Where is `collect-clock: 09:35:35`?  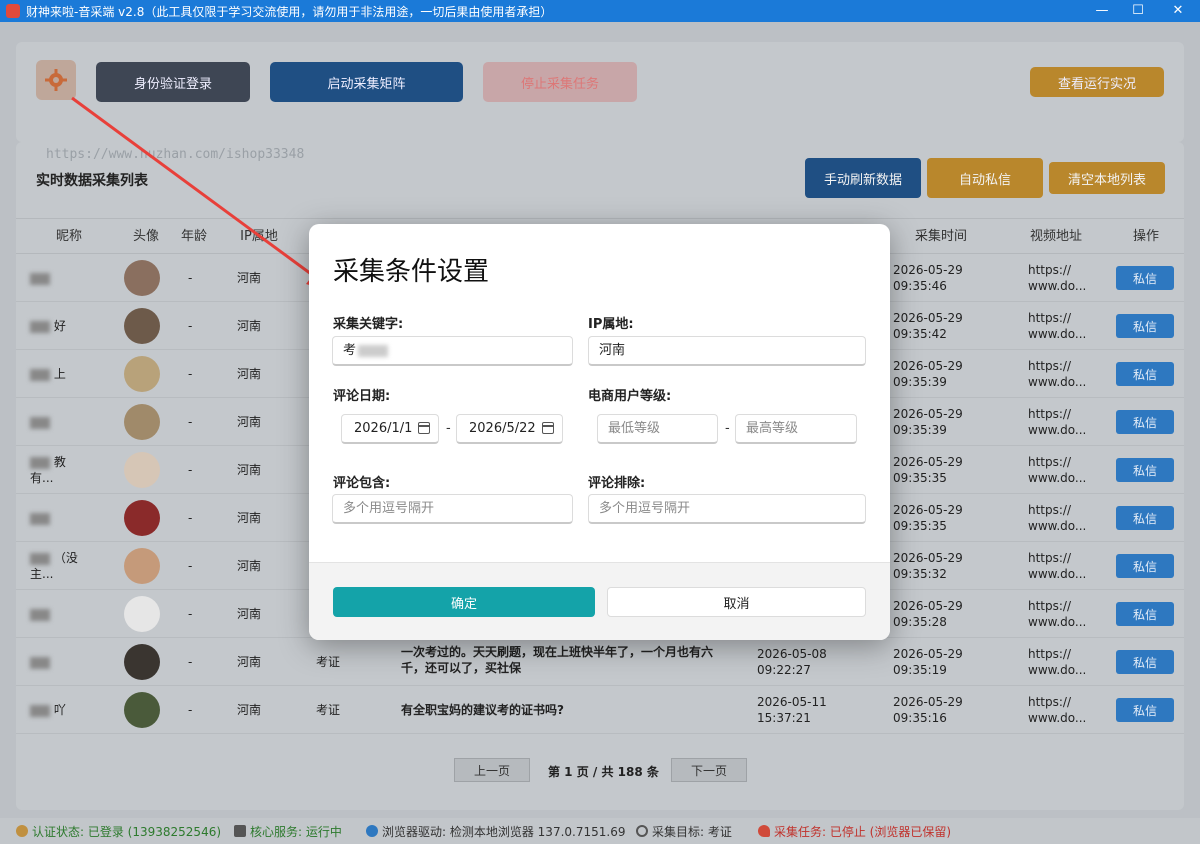
collect-clock: 09:35:35 is located at coordinates (920, 526).